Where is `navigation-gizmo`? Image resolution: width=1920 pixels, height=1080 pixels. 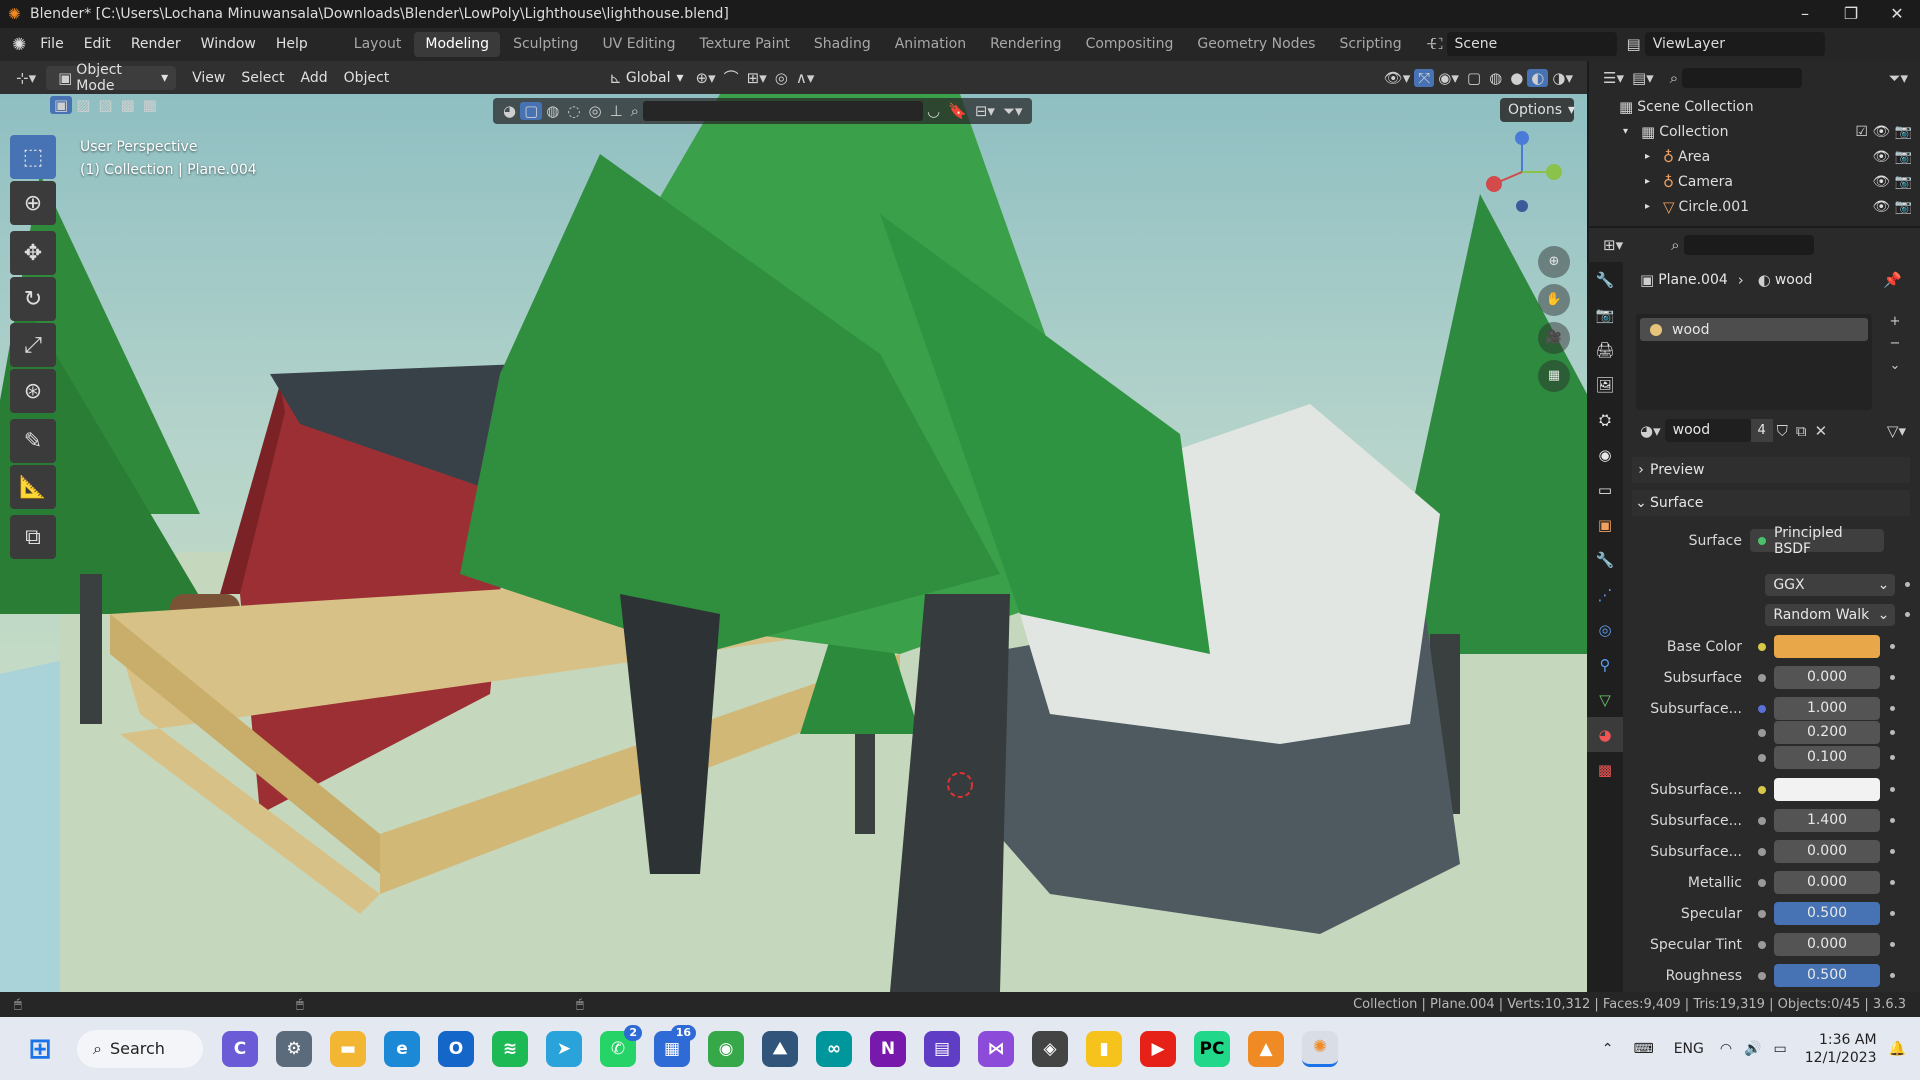
navigation-gizmo is located at coordinates (1523, 171).